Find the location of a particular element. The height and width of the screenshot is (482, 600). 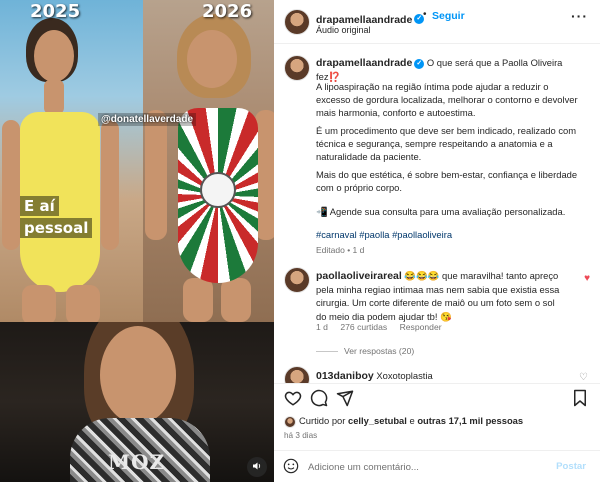

shirt-text: MOZ is located at coordinates (137, 462).